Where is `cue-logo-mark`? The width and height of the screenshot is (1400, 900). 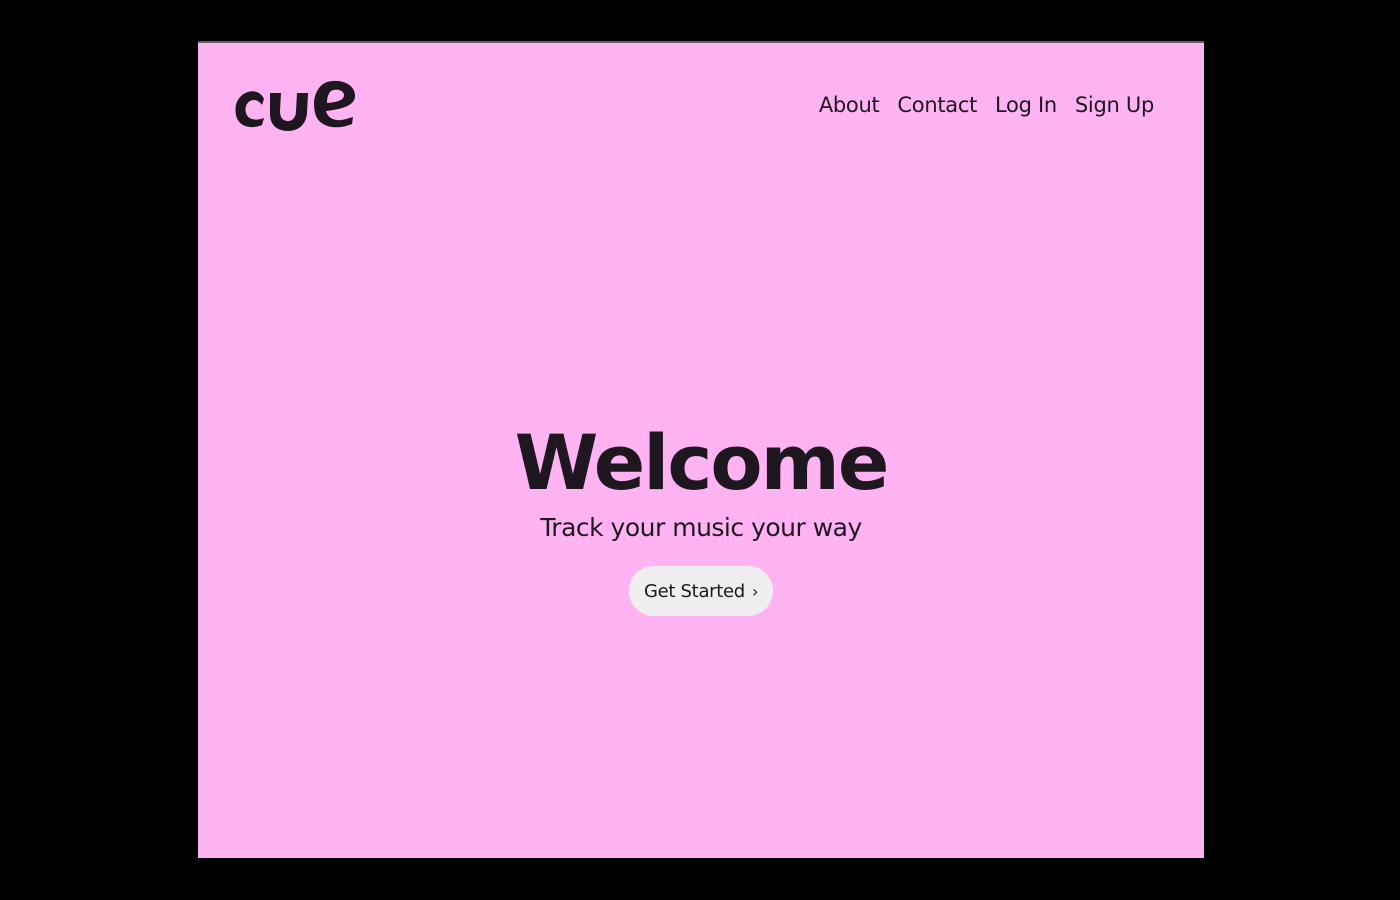
cue-logo-mark is located at coordinates (295, 105).